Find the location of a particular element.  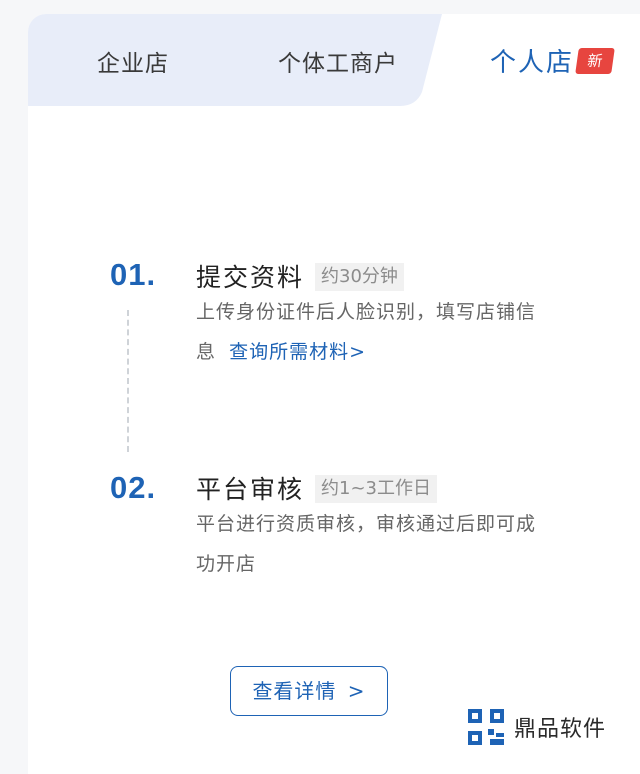

tab-individual-business: 个体工商户 is located at coordinates (338, 61).